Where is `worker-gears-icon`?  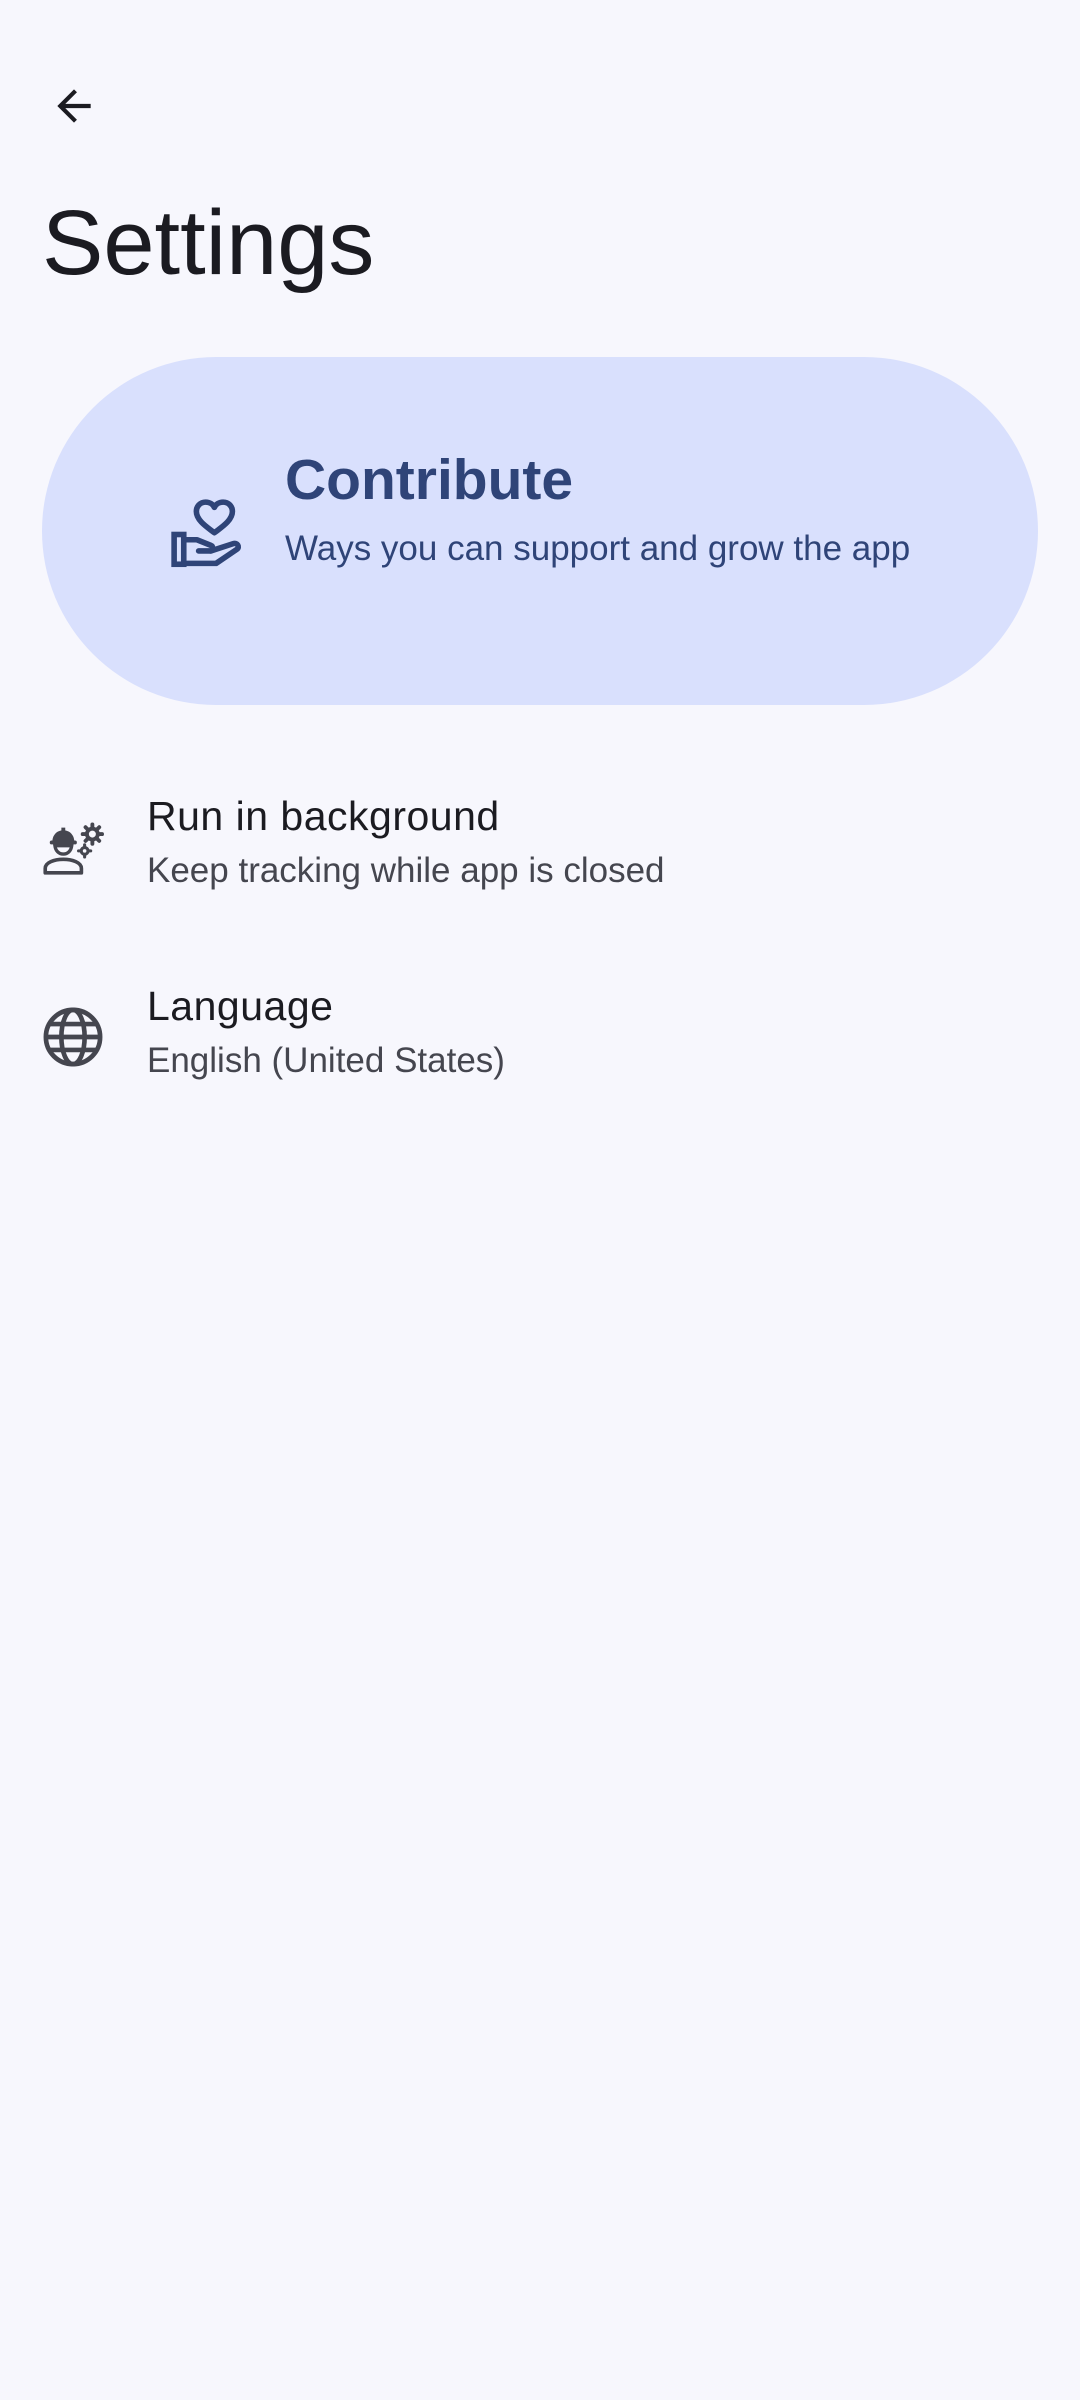
worker-gears-icon is located at coordinates (73, 848).